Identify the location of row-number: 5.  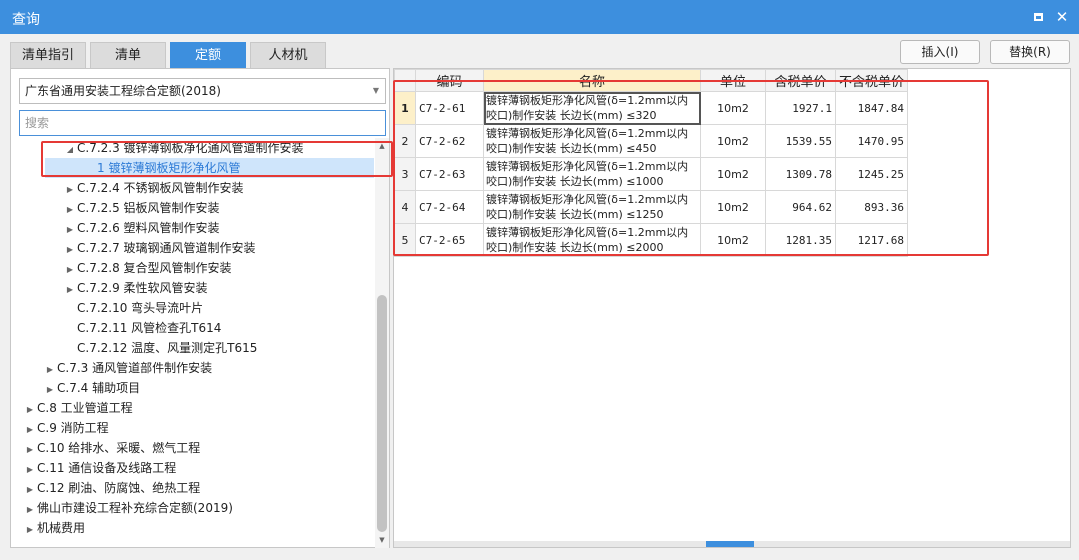
(405, 240).